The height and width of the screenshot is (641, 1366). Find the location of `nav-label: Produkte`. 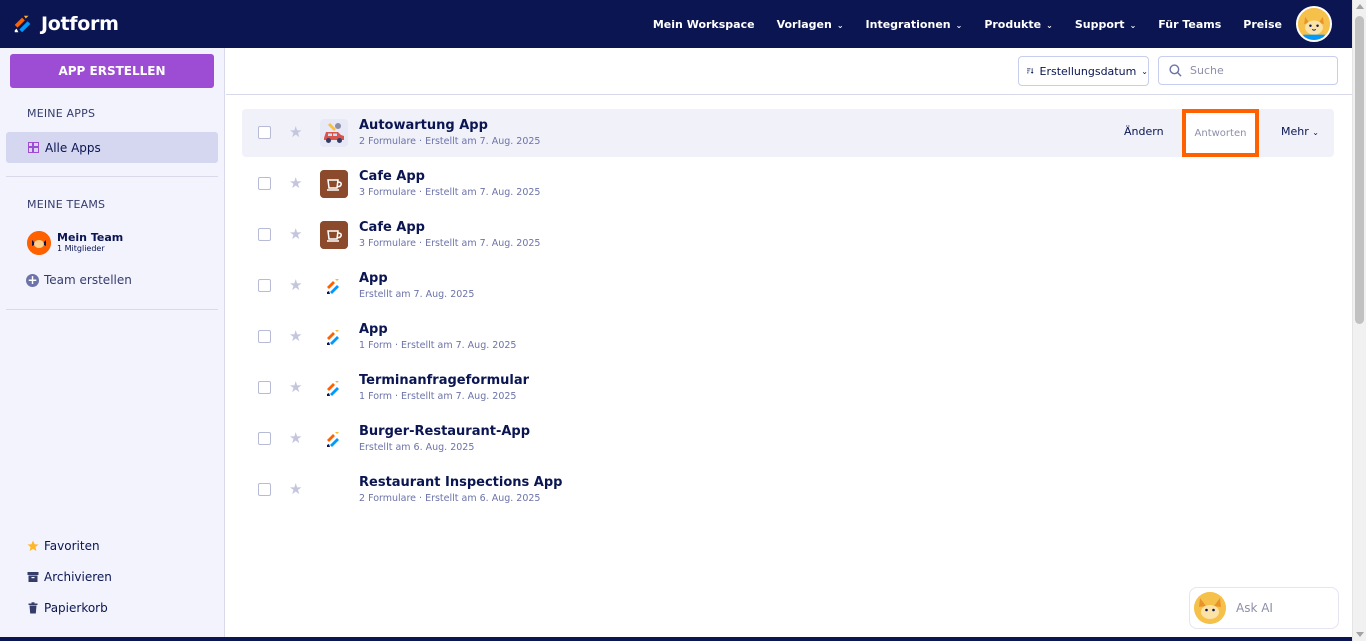

nav-label: Produkte is located at coordinates (1013, 24).